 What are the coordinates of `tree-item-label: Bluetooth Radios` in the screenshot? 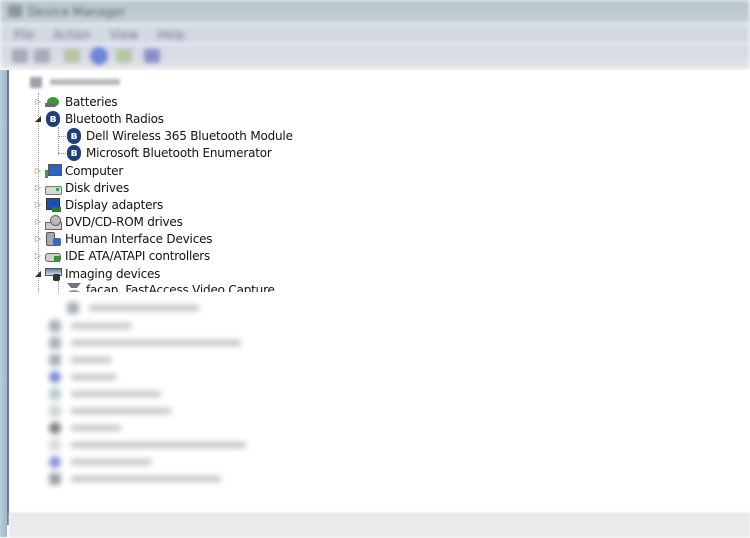 It's located at (114, 118).